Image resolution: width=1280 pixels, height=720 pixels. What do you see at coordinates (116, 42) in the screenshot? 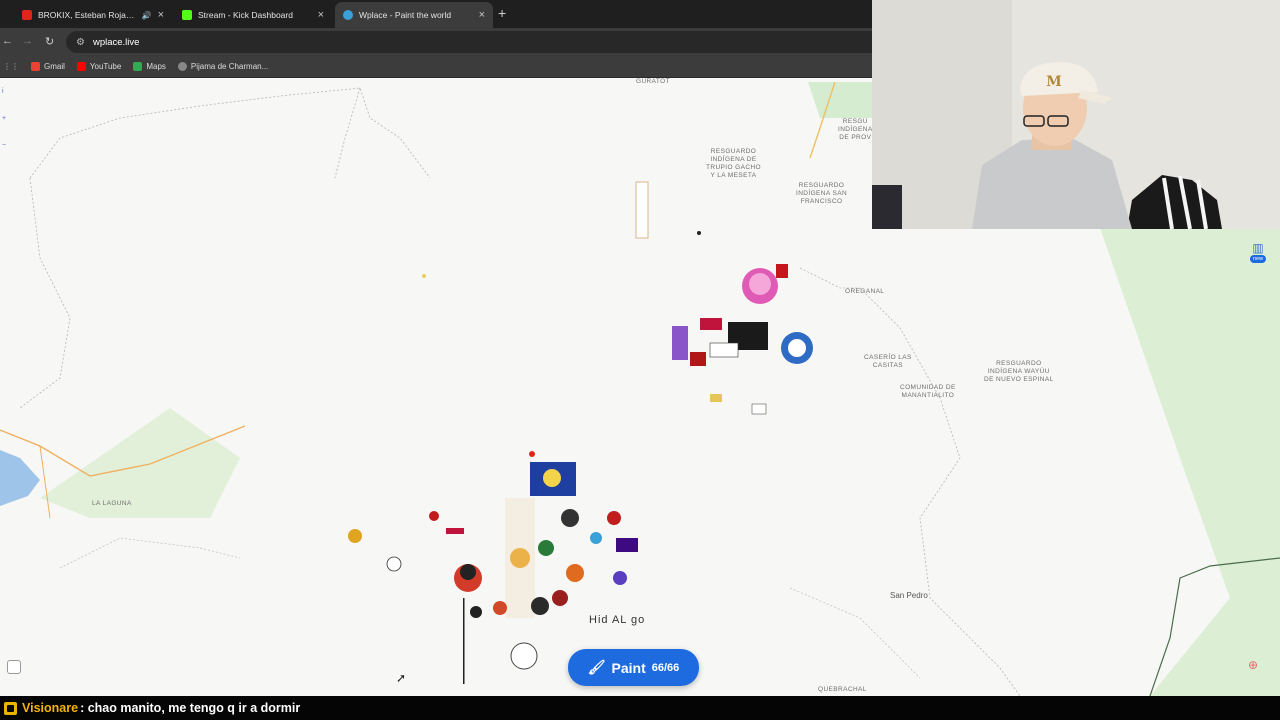
I see `url-text: wplace.live` at bounding box center [116, 42].